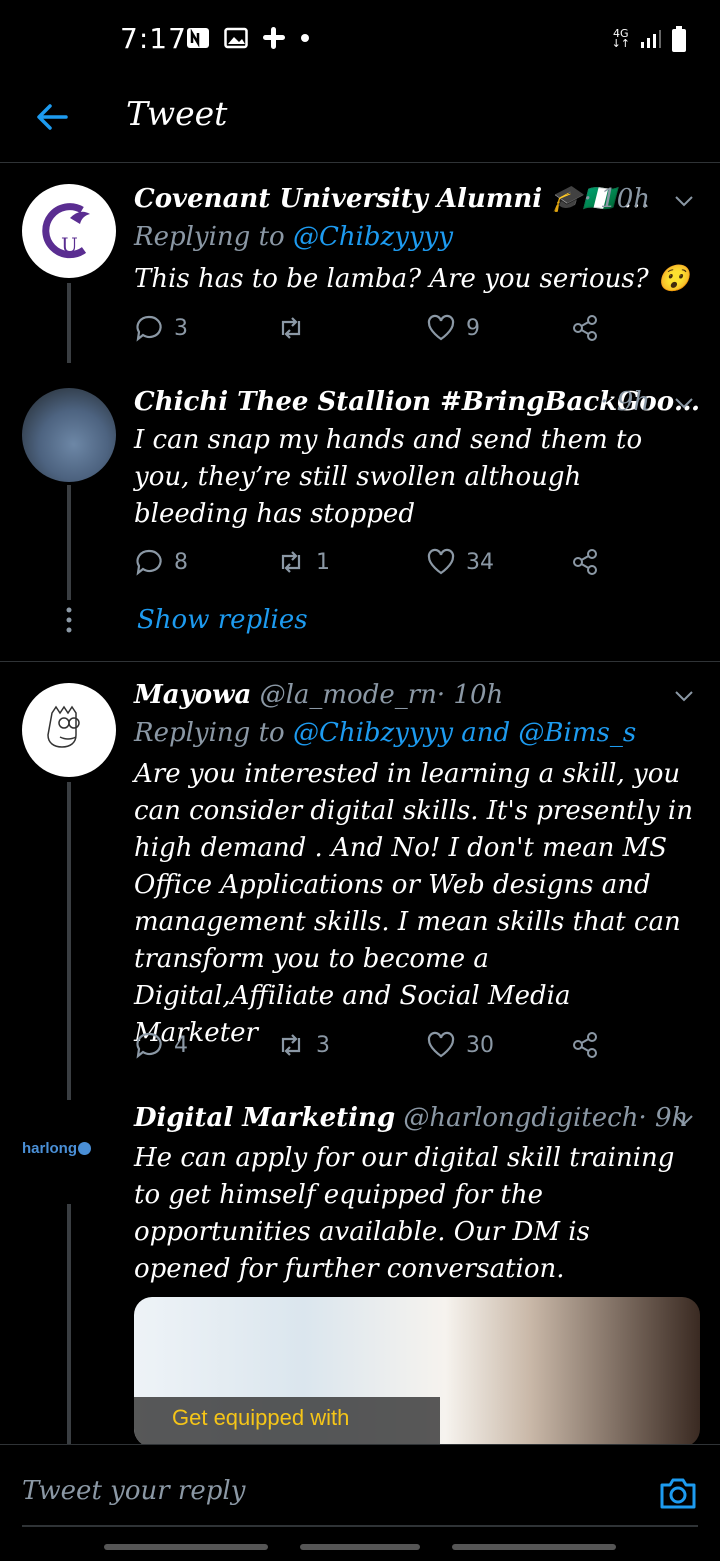 The image size is (720, 1561). Describe the element at coordinates (678, 1493) in the screenshot. I see `camera-icon` at that location.